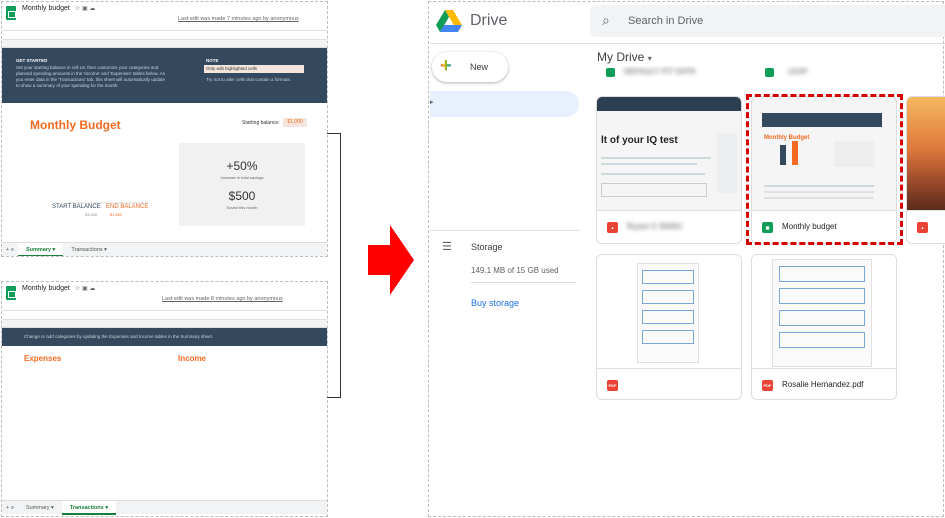  Describe the element at coordinates (515, 270) in the screenshot. I see `storage-used: 149.1 MB of 15 GB used` at that location.